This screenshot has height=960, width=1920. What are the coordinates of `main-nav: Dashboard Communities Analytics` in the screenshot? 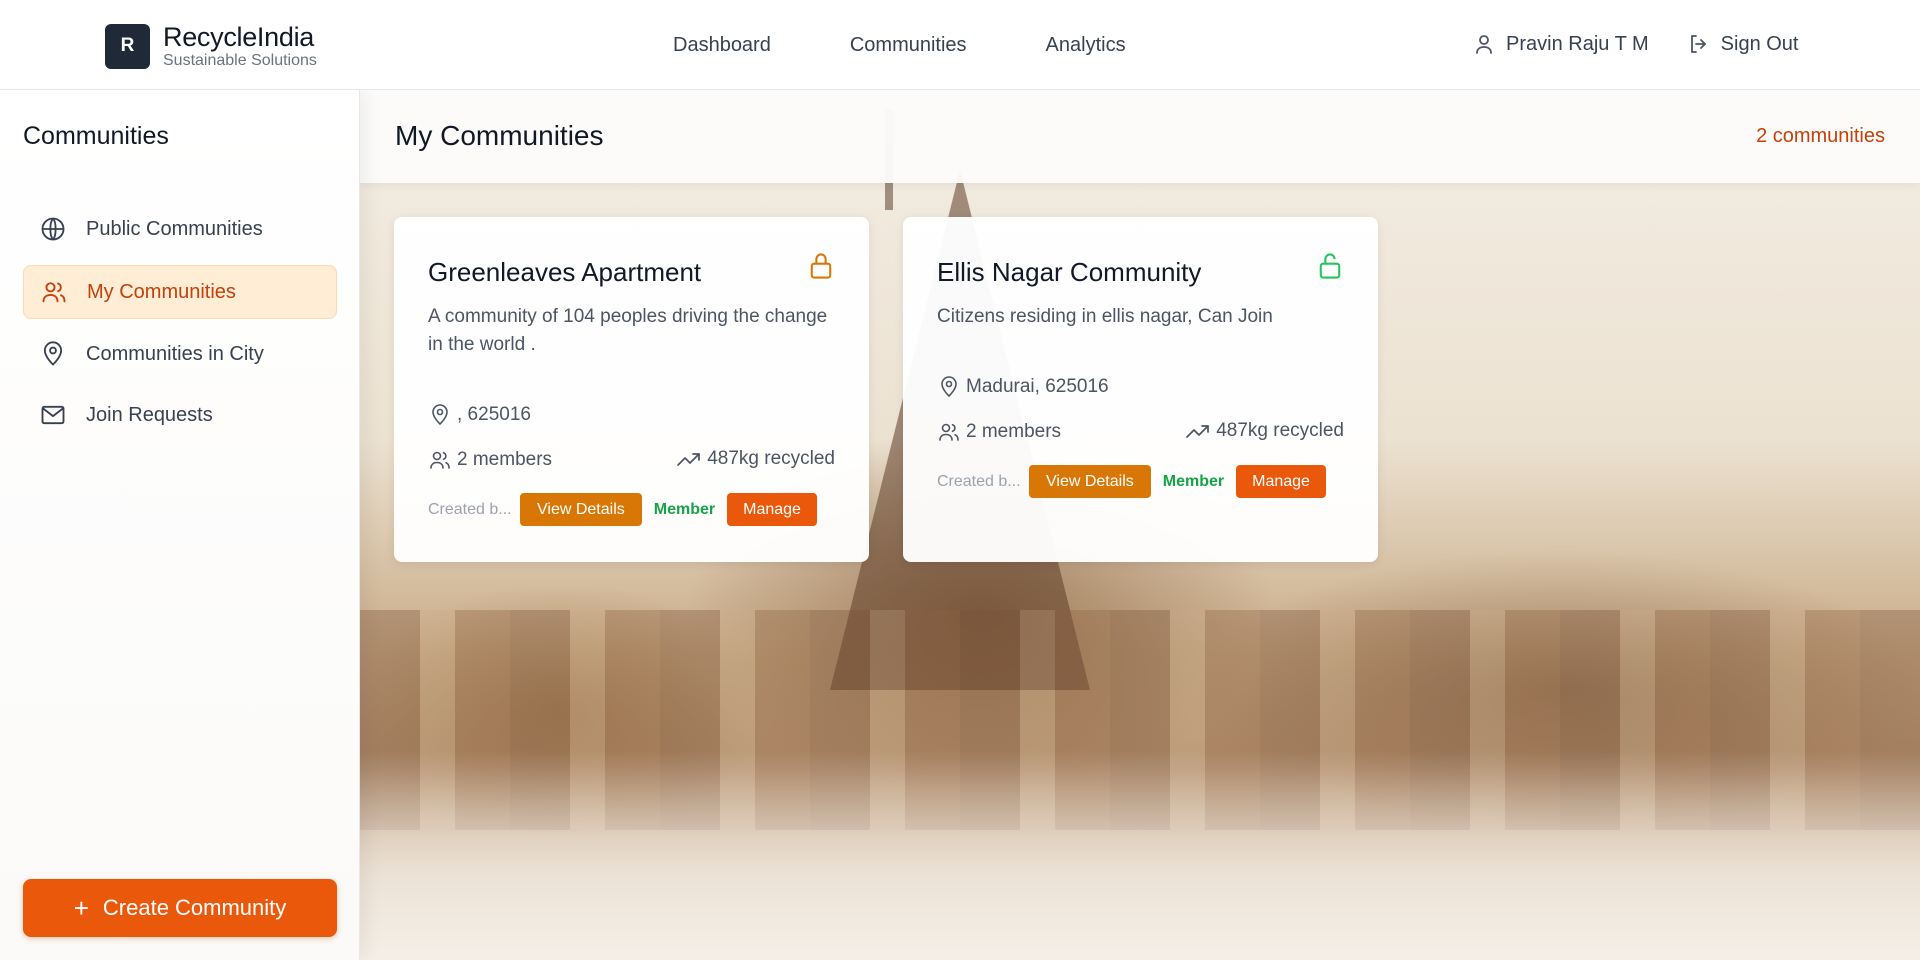 It's located at (939, 45).